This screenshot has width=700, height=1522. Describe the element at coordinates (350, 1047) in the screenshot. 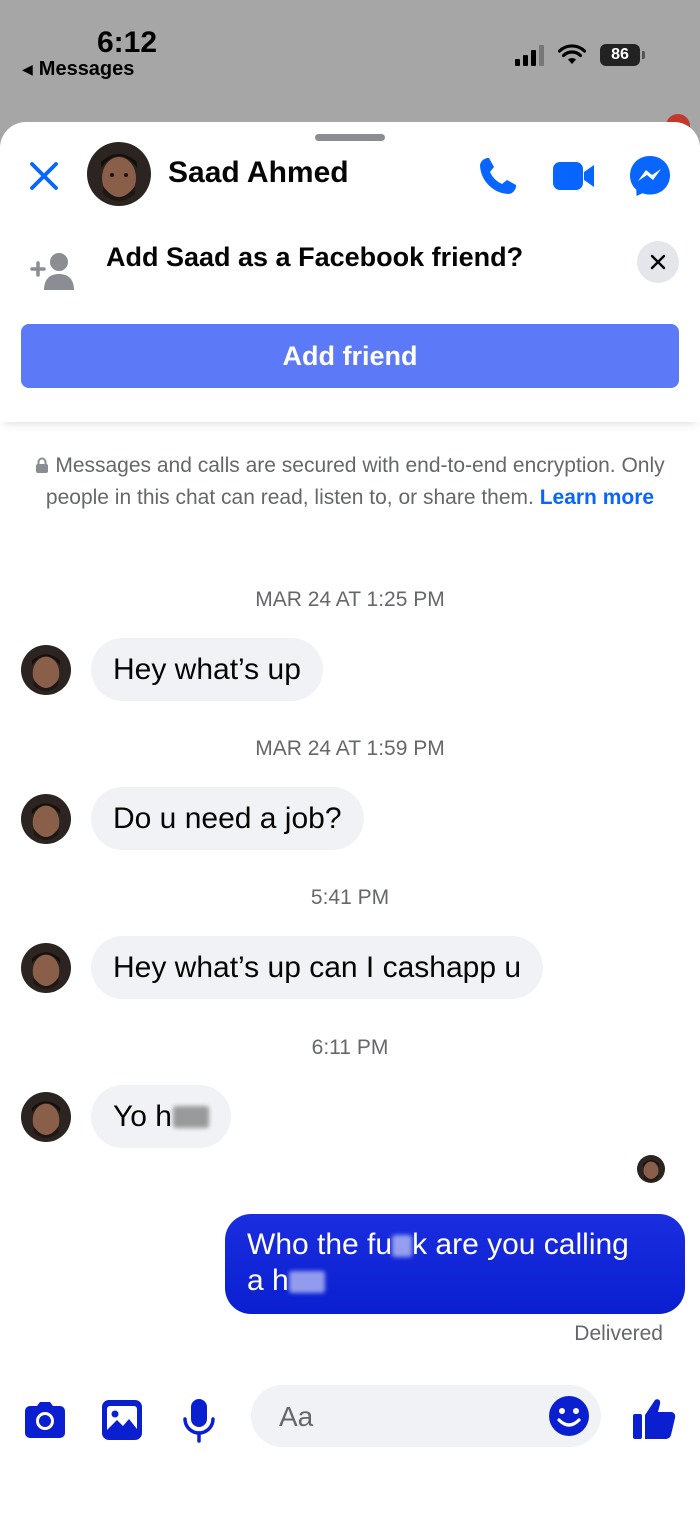

I see `message-timestamp: 6:11 PM` at that location.